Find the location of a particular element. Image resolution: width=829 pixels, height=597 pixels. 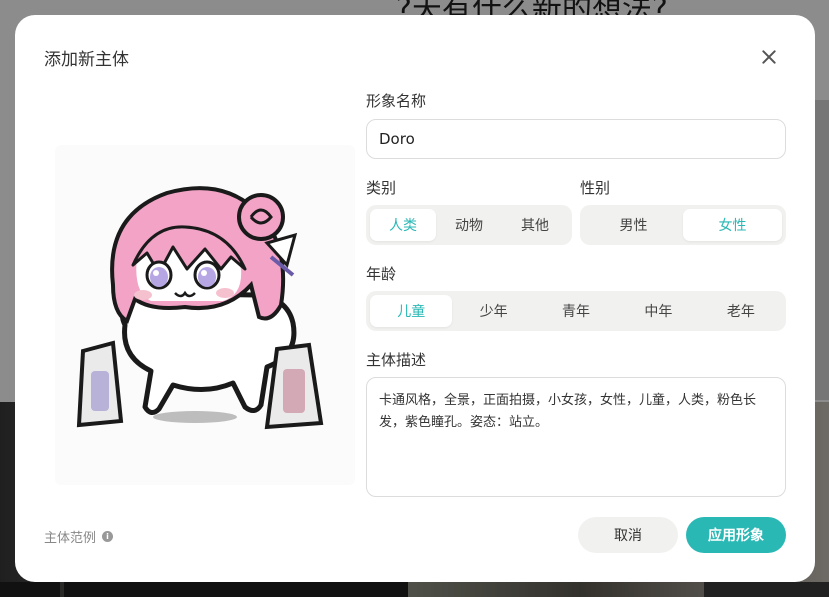

age-label: 年龄 is located at coordinates (381, 274).